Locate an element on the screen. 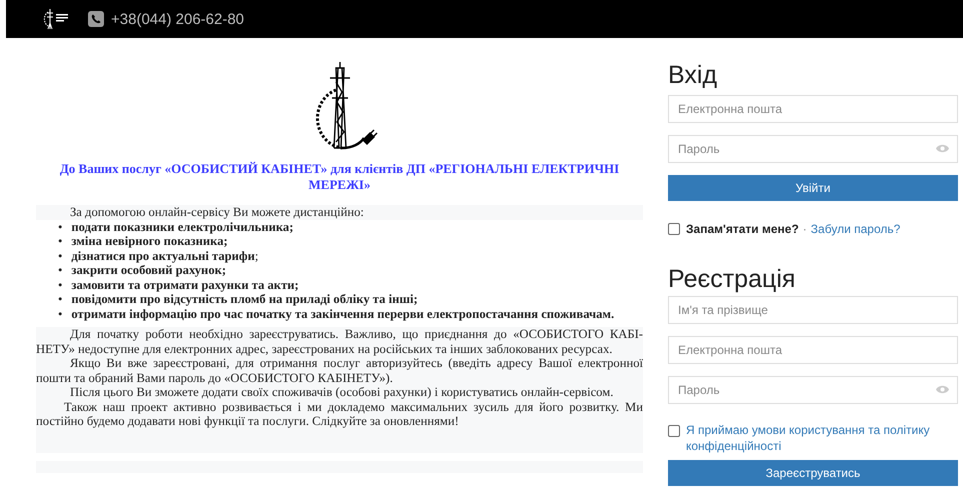 This screenshot has height=497, width=963. info-paragraph: Також наш проект активно розвивається і ми докладемо максимальних зусиль для його розвитку. Ми постійно будемо додавати нові функції та послуги. Слідкуйте за оновленнями! is located at coordinates (339, 414).